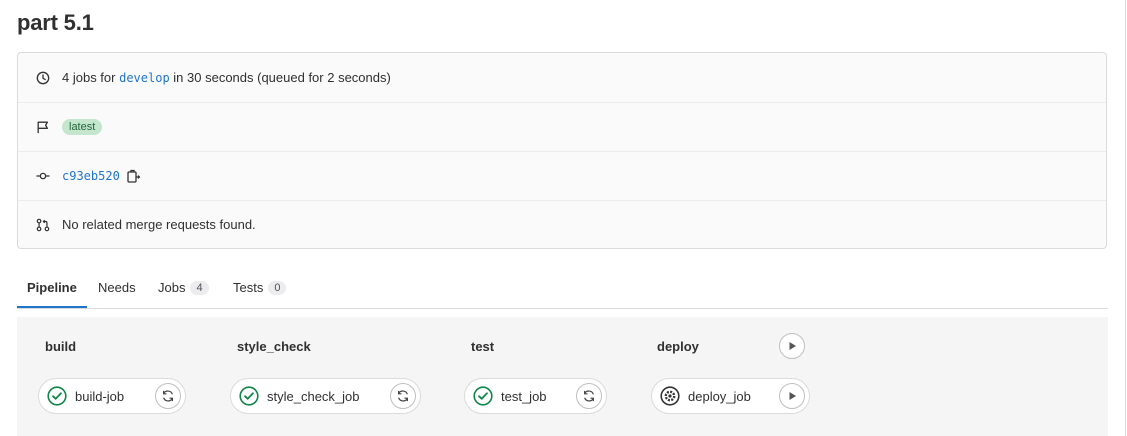 The image size is (1127, 436). What do you see at coordinates (43, 176) in the screenshot?
I see `commit-icon` at bounding box center [43, 176].